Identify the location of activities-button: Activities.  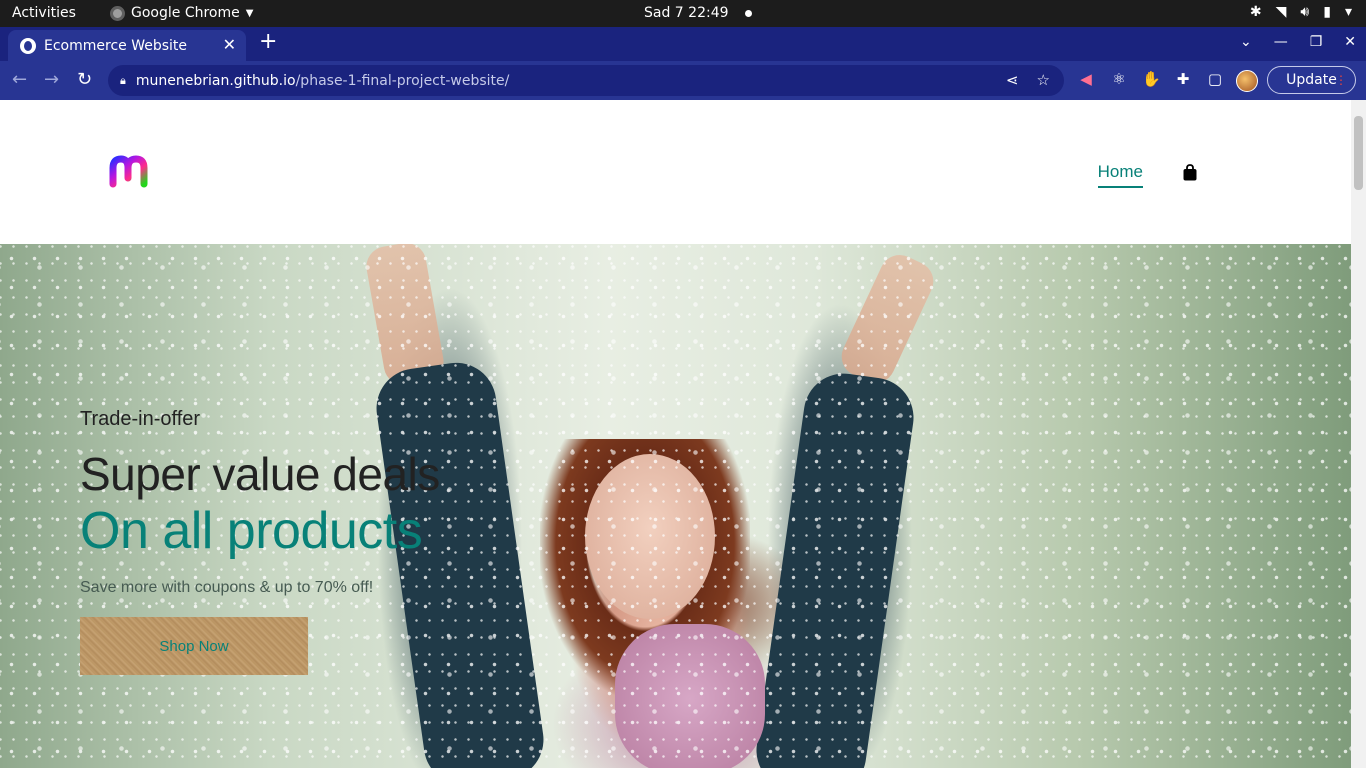
(44, 13).